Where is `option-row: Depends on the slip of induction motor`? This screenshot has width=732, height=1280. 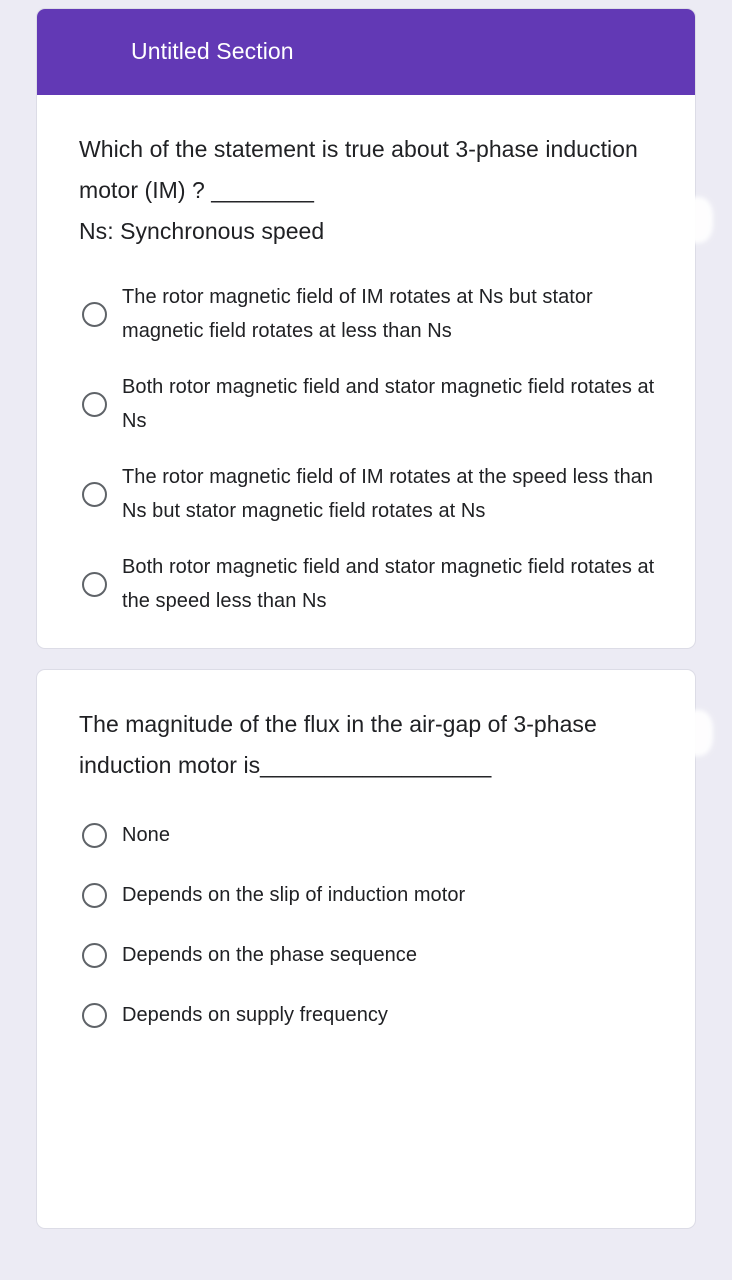 option-row: Depends on the slip of induction motor is located at coordinates (367, 895).